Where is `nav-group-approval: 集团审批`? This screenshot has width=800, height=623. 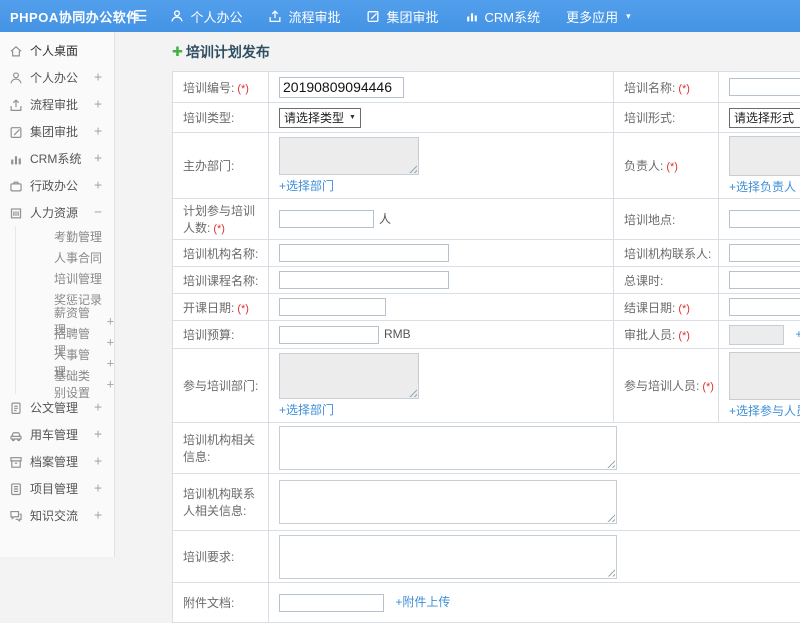 nav-group-approval: 集团审批 is located at coordinates (402, 16).